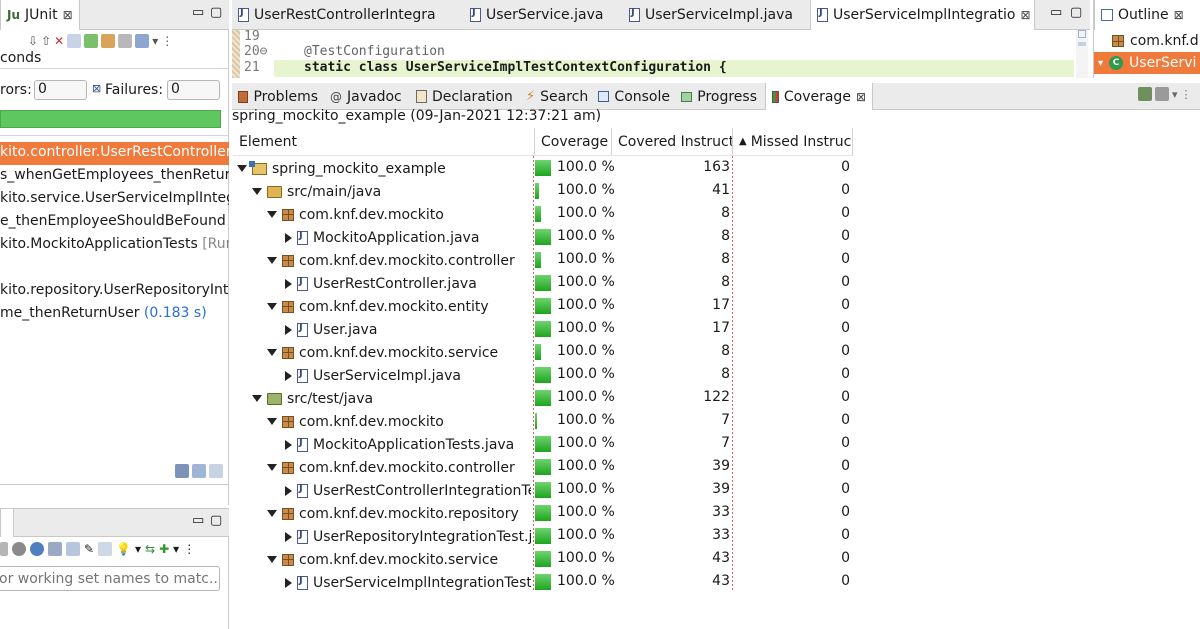 Image resolution: width=1200 pixels, height=629 pixels. What do you see at coordinates (74, 41) in the screenshot?
I see `scroll-lock-icon` at bounding box center [74, 41].